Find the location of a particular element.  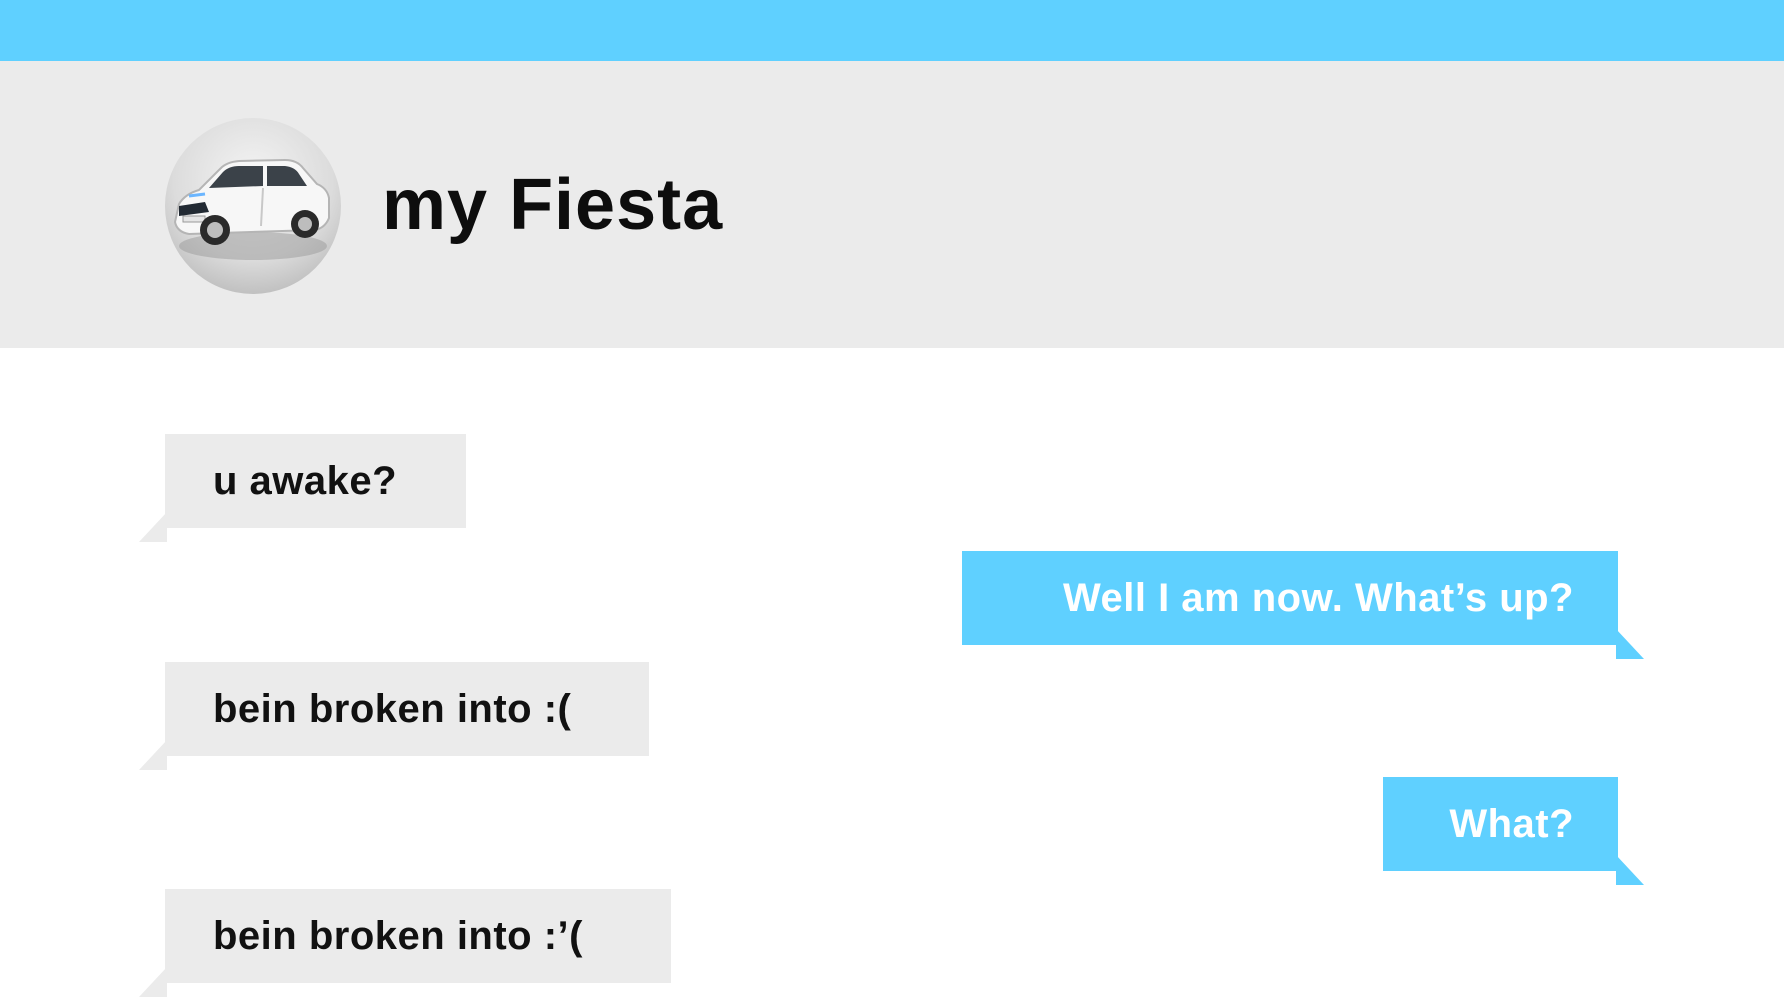

contact-avatar is located at coordinates (253, 206).